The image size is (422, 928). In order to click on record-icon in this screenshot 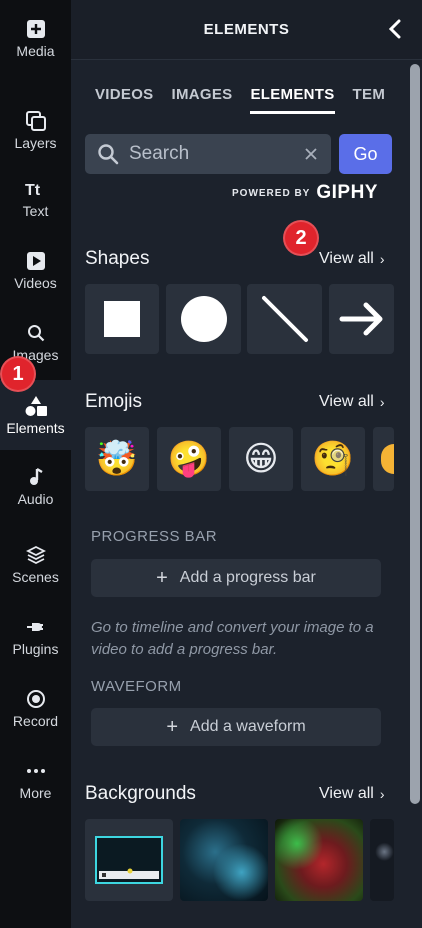, I will do `click(36, 699)`.